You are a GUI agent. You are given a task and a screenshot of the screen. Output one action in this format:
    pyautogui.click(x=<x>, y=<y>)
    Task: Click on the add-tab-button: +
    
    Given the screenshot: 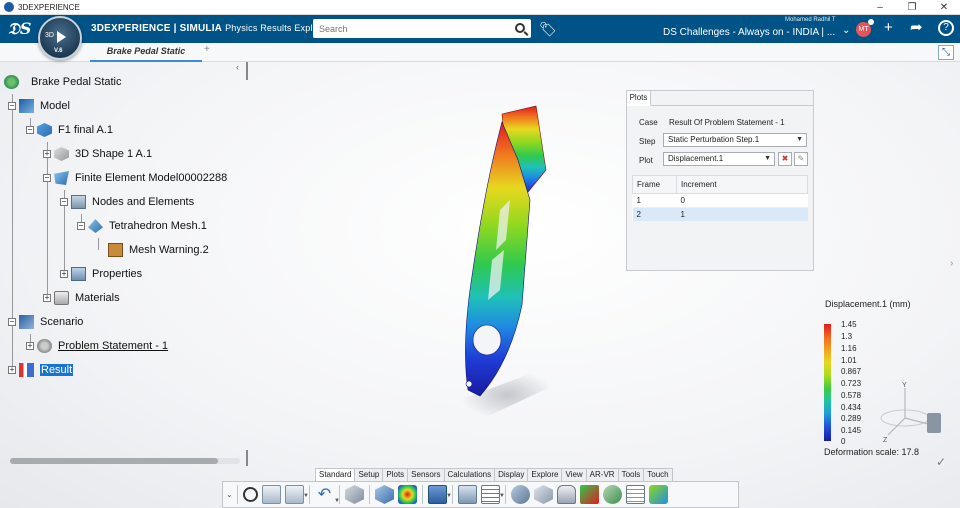 What is the action you would take?
    pyautogui.click(x=207, y=49)
    